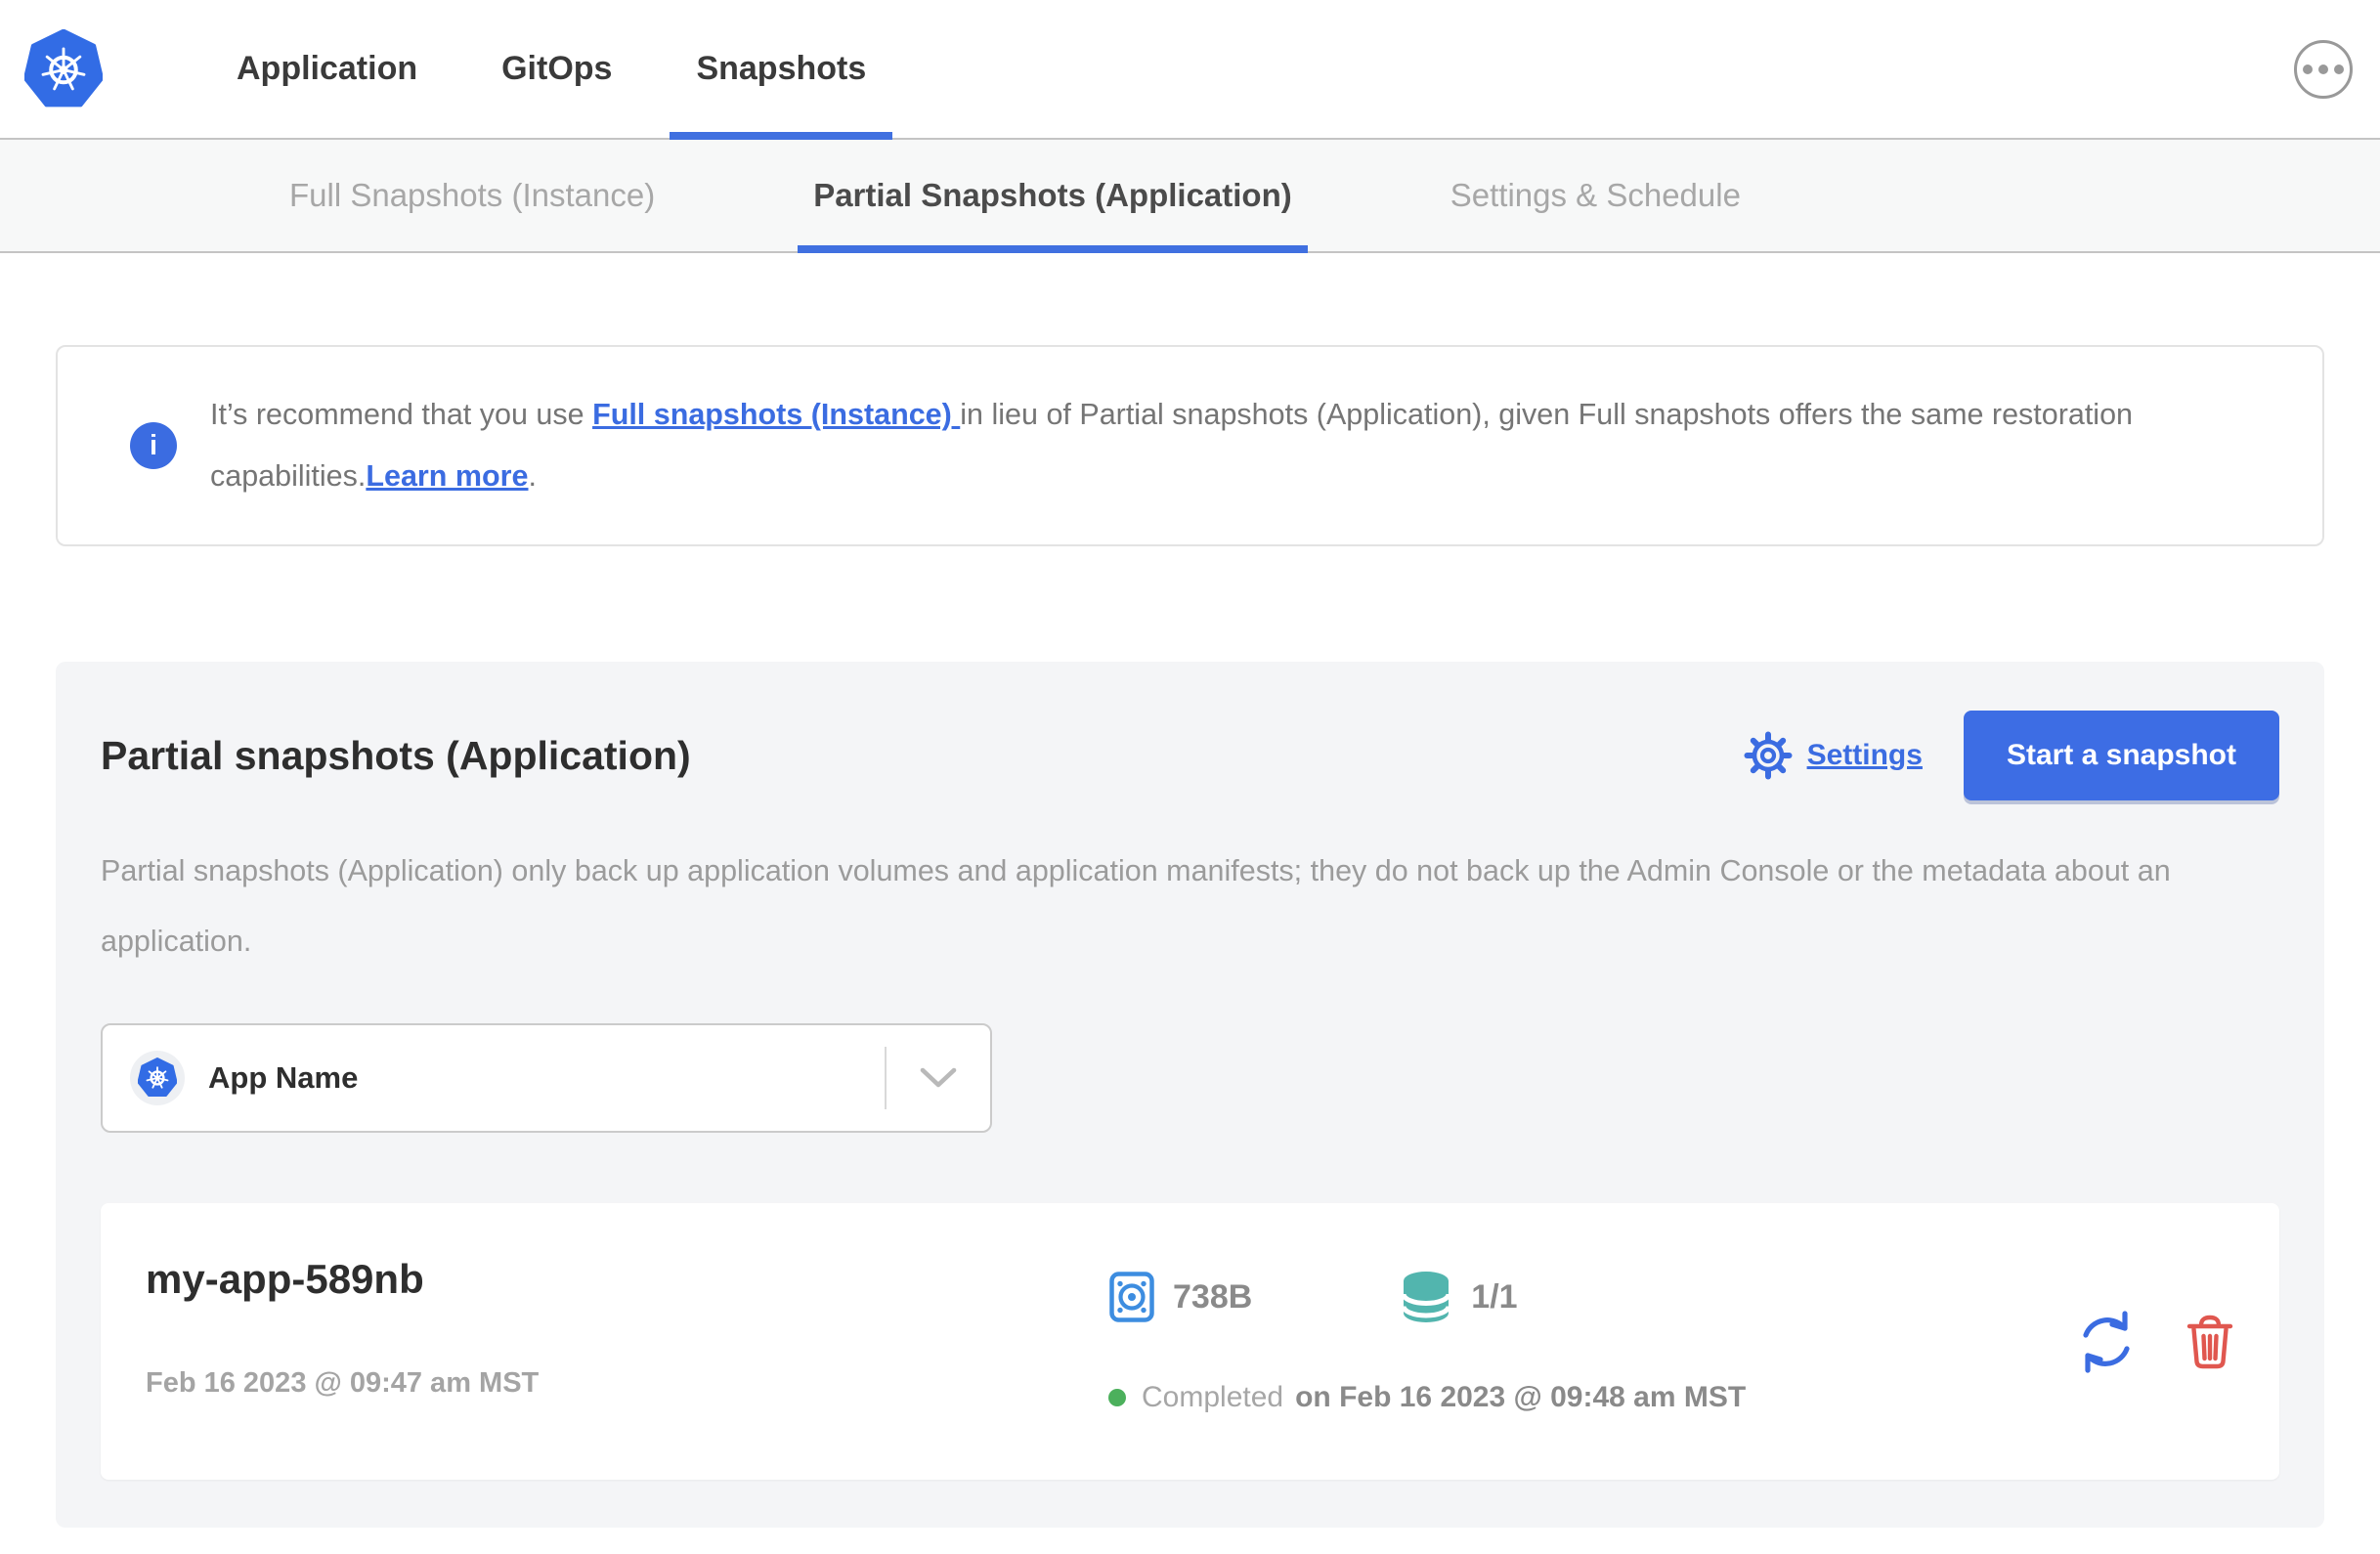  I want to click on snapshot-size-value: 738B, so click(1213, 1296).